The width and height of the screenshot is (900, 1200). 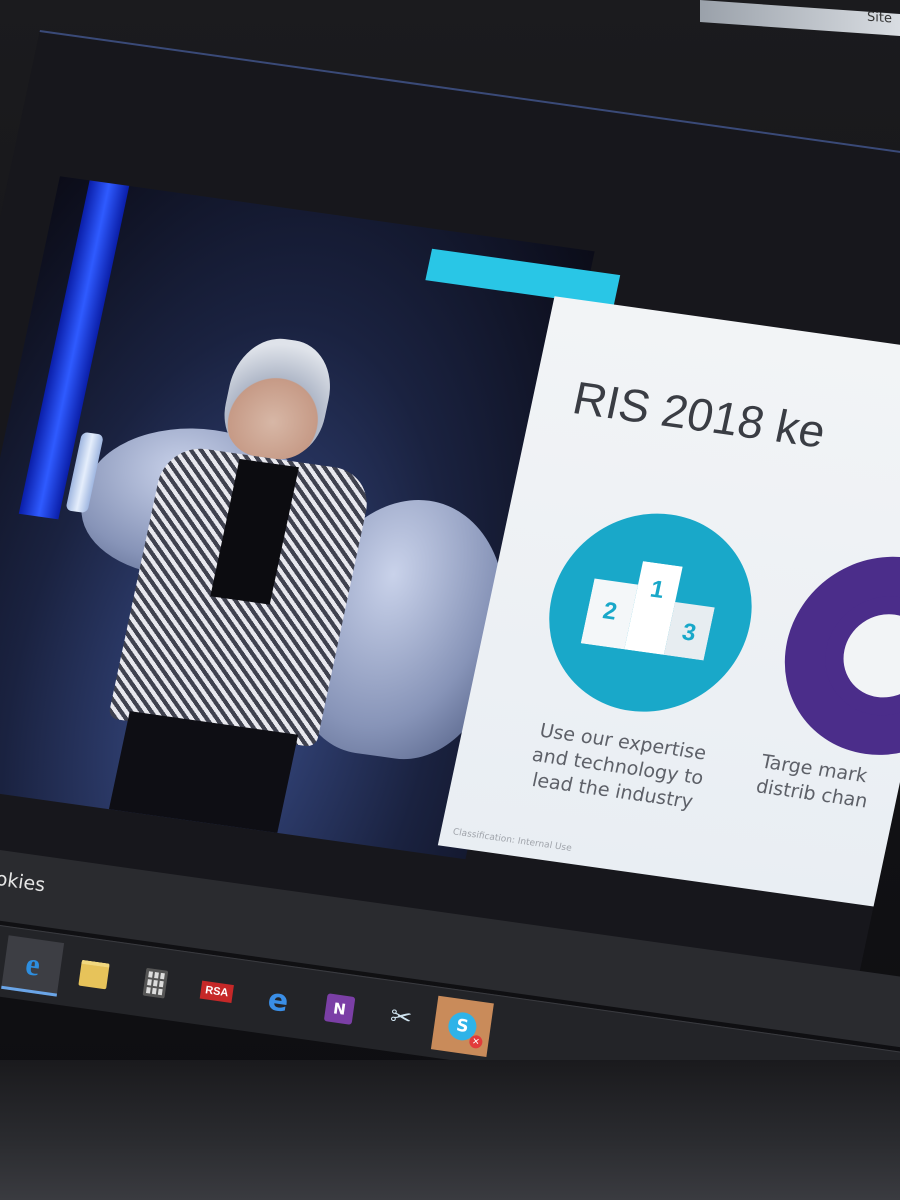 What do you see at coordinates (833, 655) in the screenshot?
I see `target-icon` at bounding box center [833, 655].